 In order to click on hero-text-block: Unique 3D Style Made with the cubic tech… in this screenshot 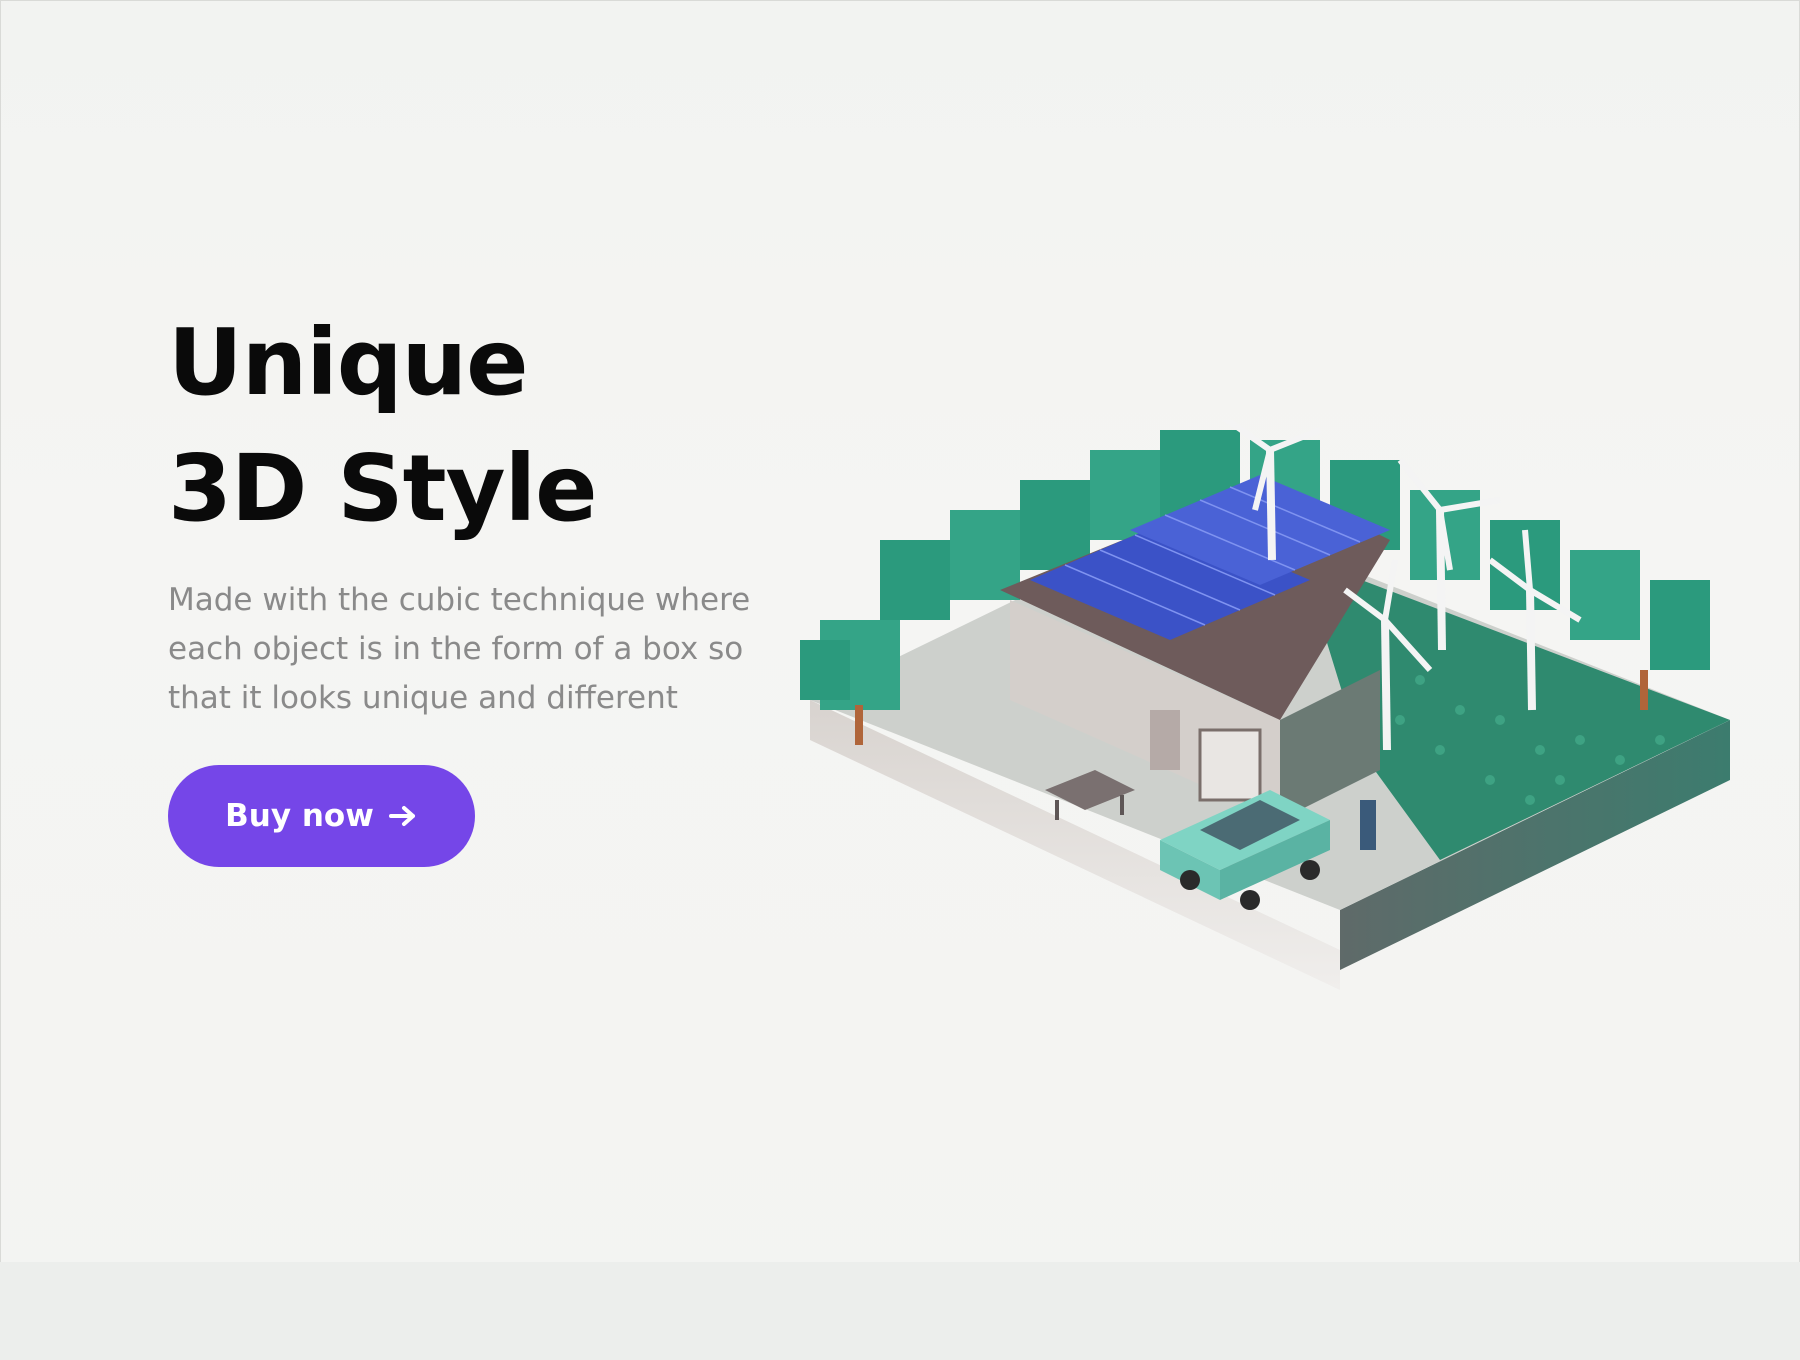, I will do `click(498, 511)`.